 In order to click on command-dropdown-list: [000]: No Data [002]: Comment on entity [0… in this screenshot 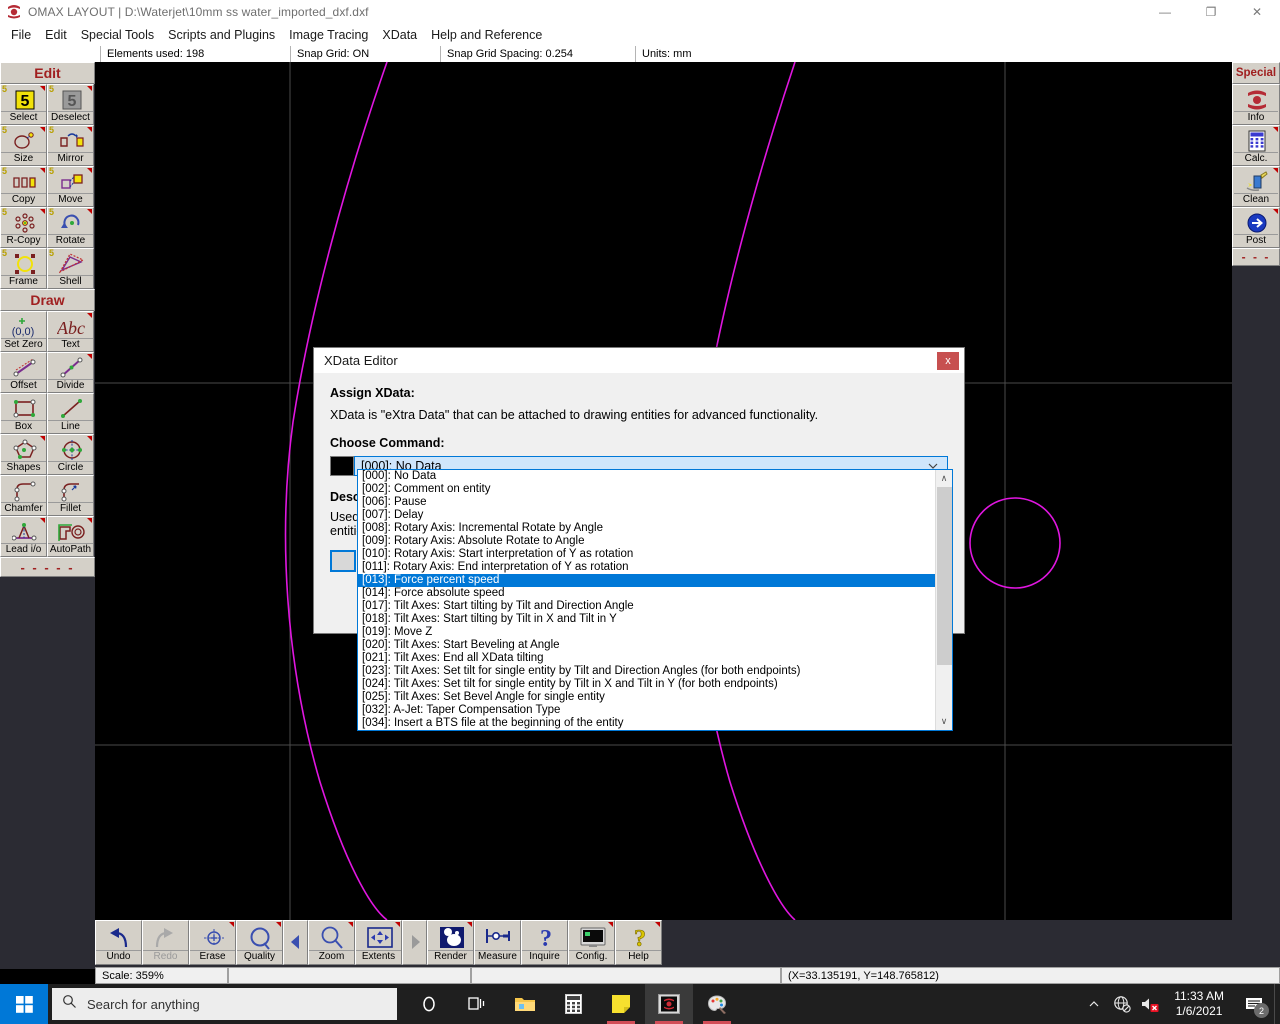, I will do `click(655, 600)`.